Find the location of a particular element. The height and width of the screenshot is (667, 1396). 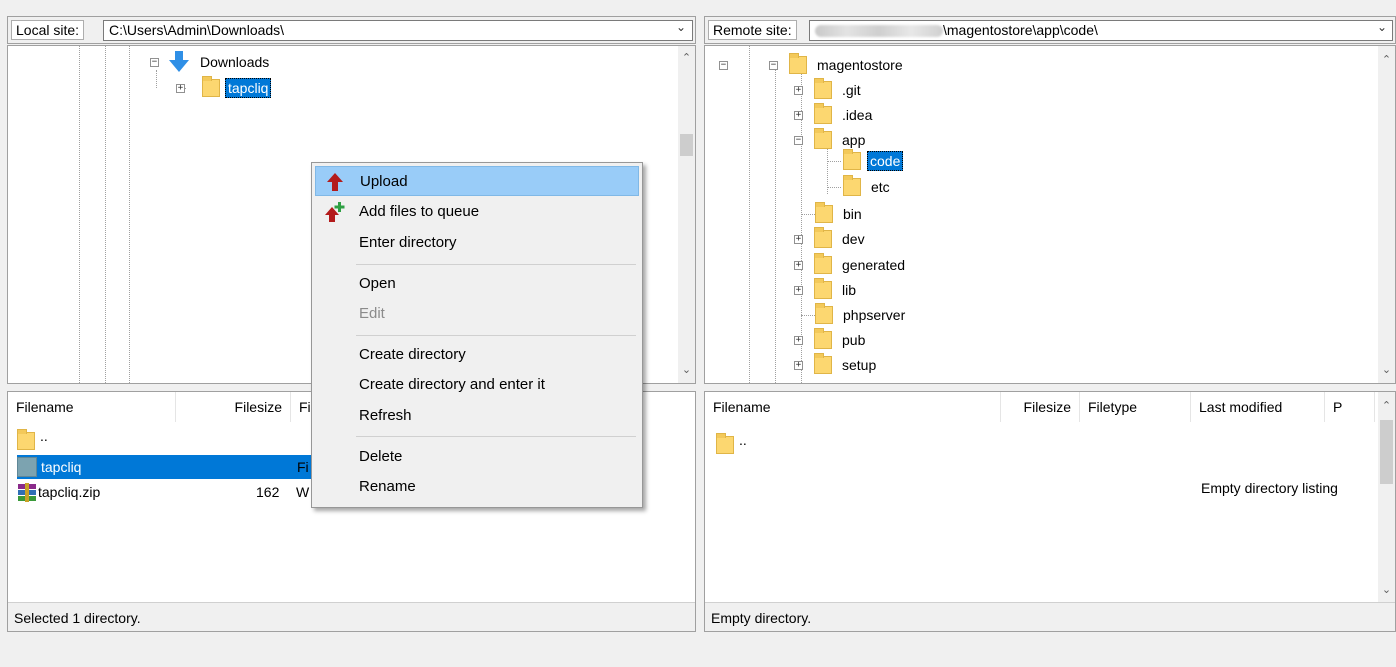

local-site-bar: Local site: C:\Users\Admin\Downloads\ ⌄ is located at coordinates (351, 30).